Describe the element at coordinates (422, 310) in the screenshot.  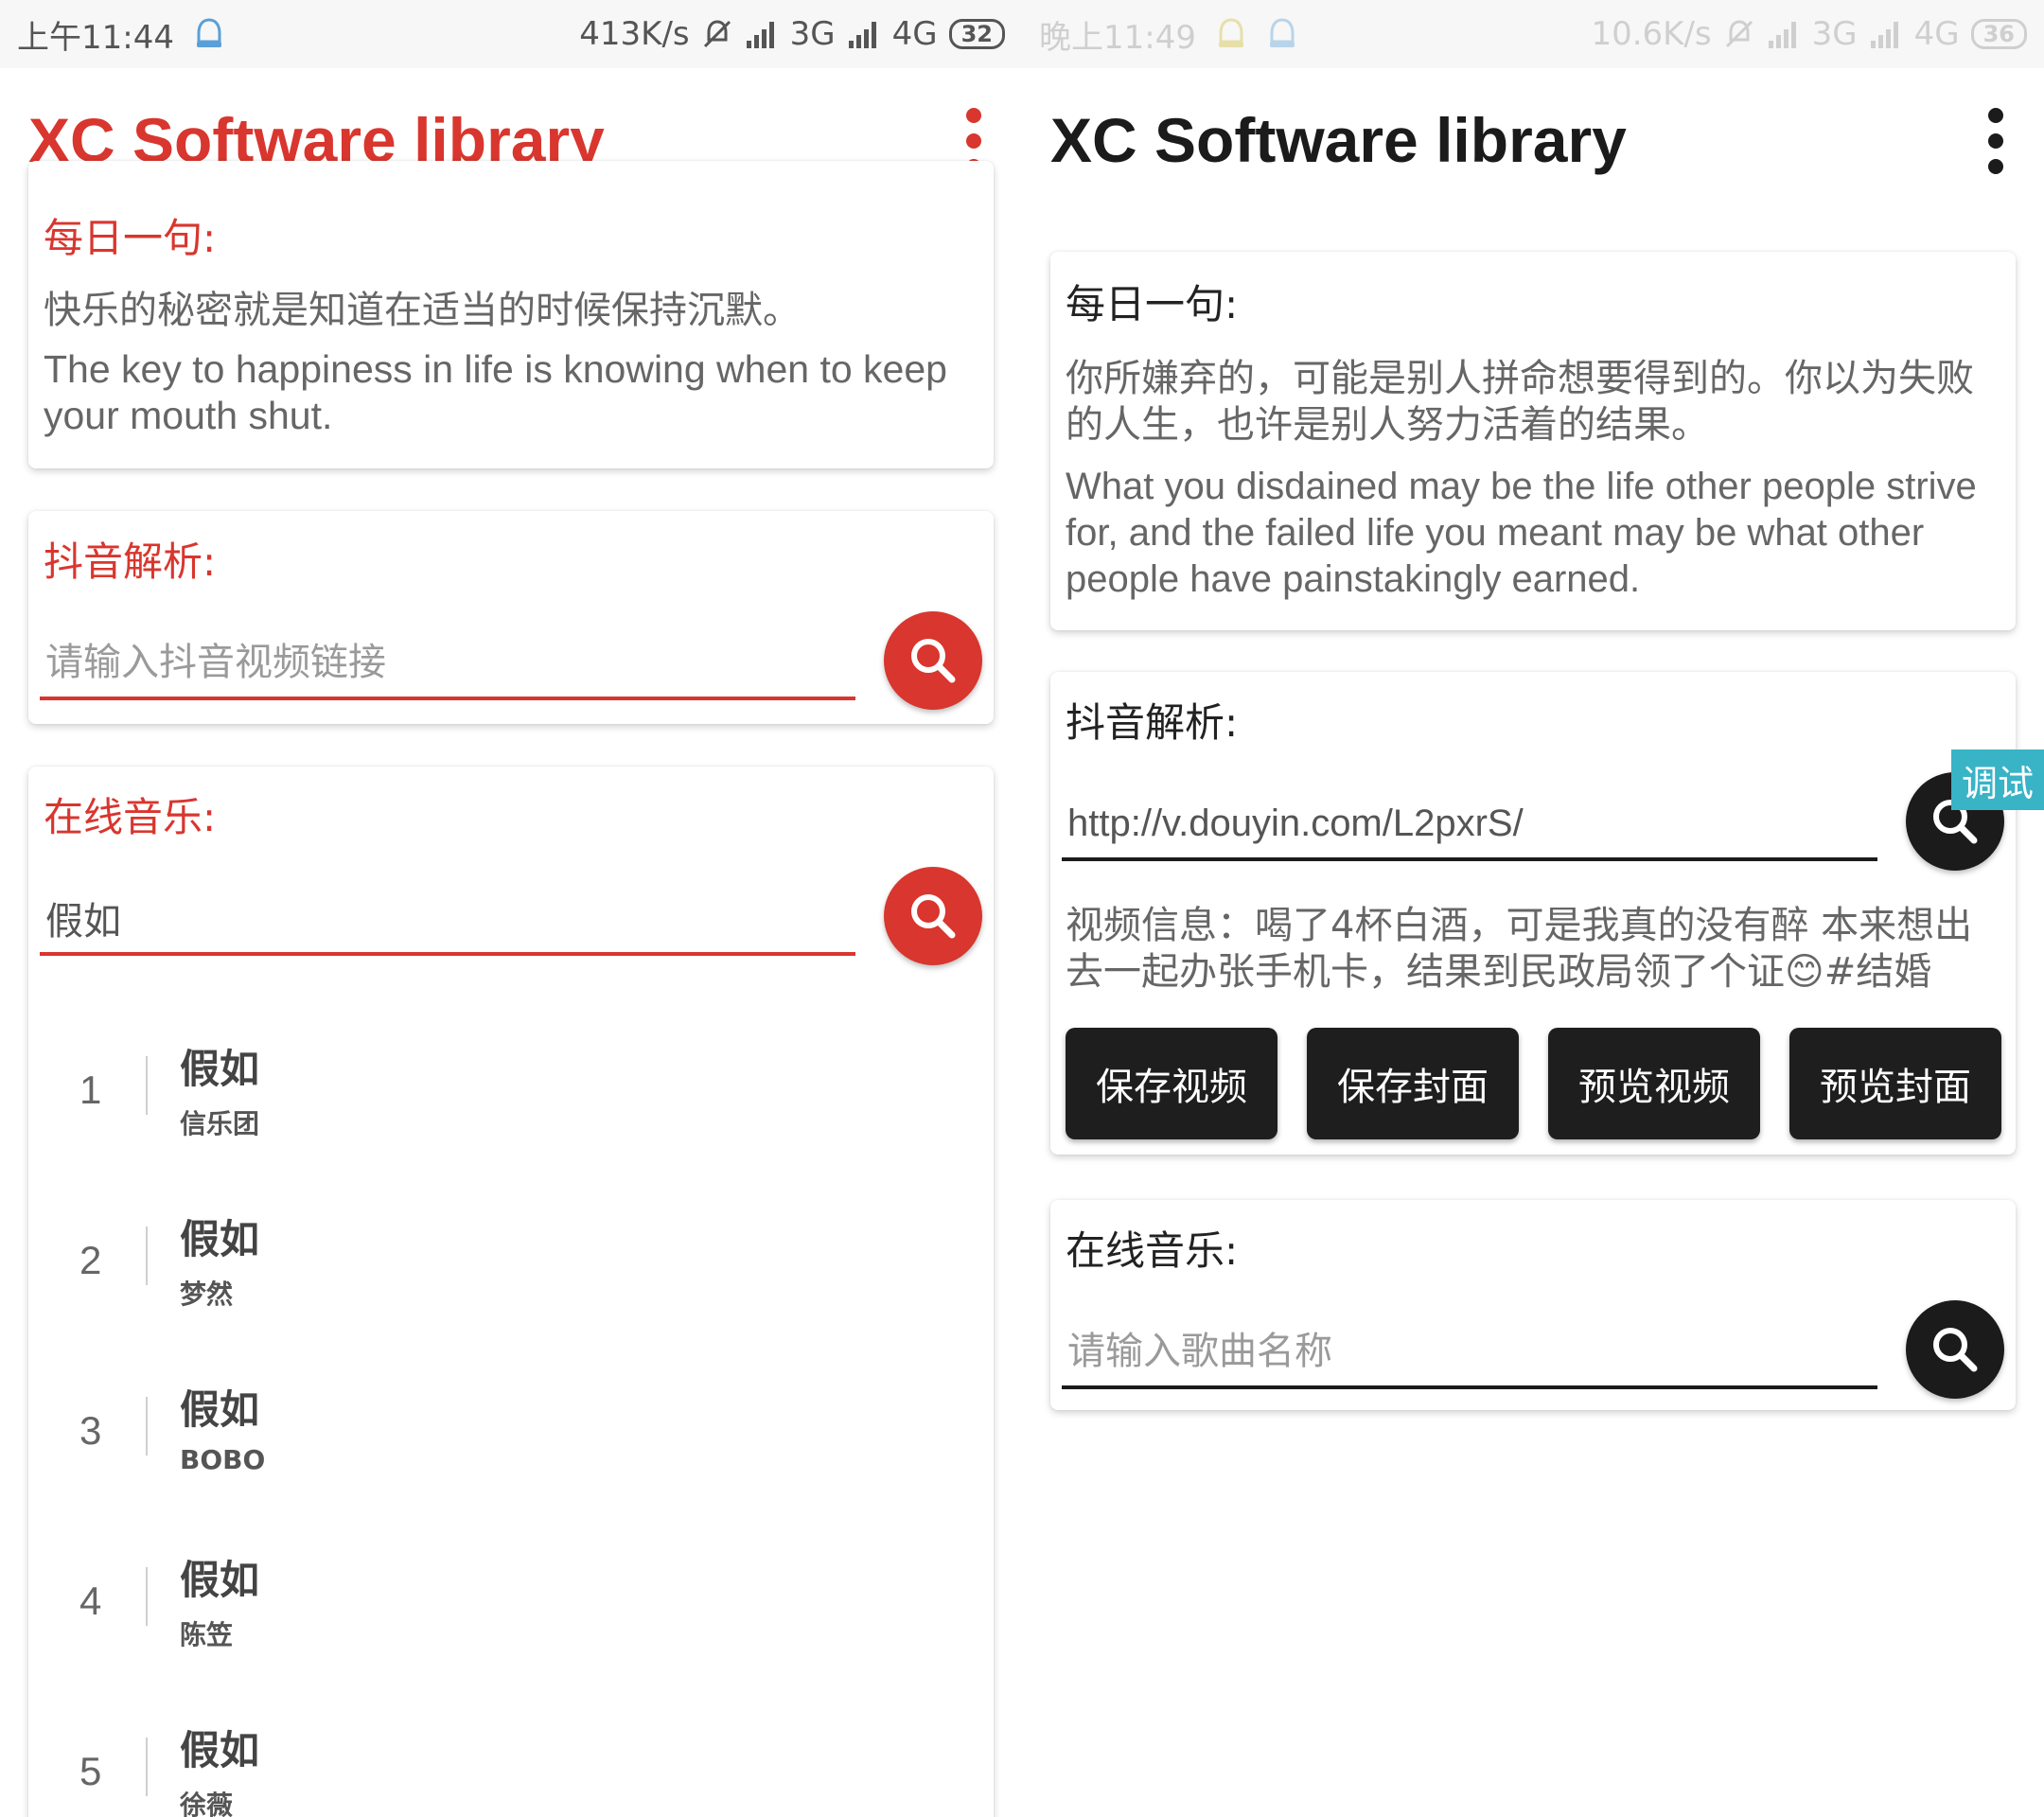
I see `daily-quote-zh: 快乐的秘密就是知道在适当的时候保持沉默。` at that location.